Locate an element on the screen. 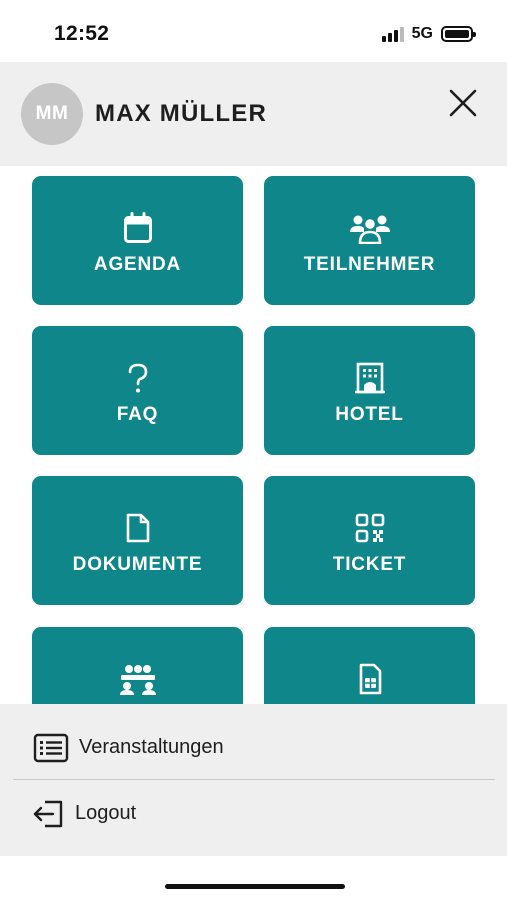 This screenshot has width=507, height=900. tile-meeting is located at coordinates (137, 665).